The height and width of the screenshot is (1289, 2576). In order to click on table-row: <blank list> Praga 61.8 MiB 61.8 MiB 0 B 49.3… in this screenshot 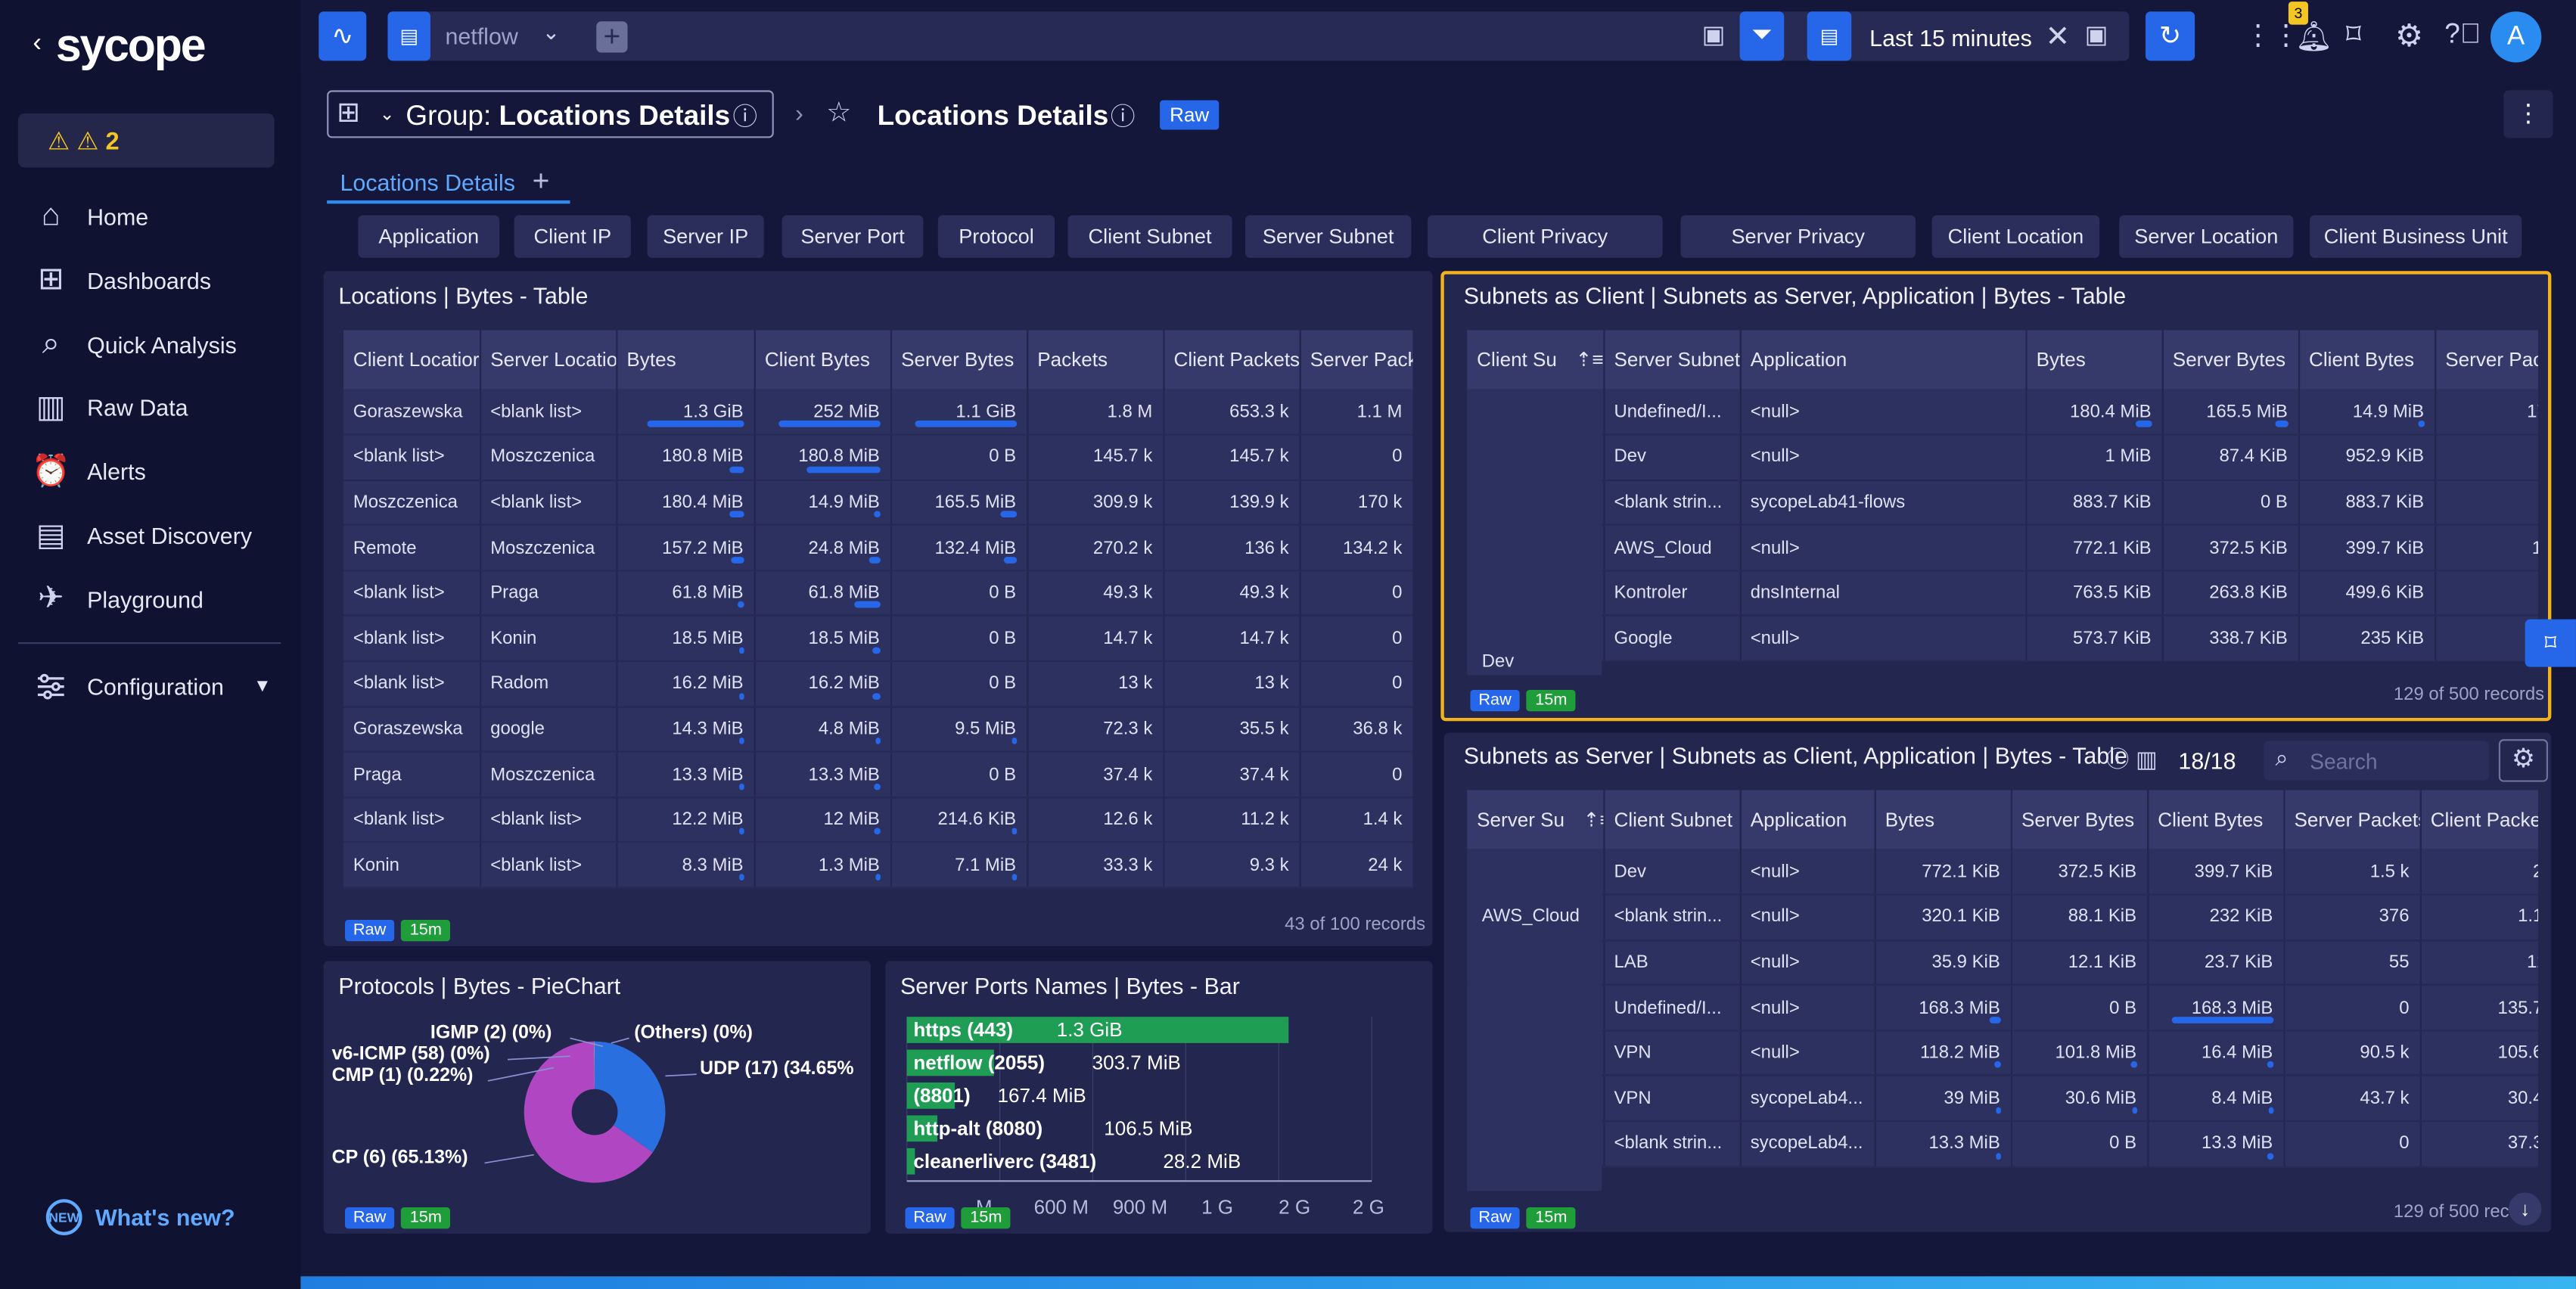, I will do `click(878, 593)`.